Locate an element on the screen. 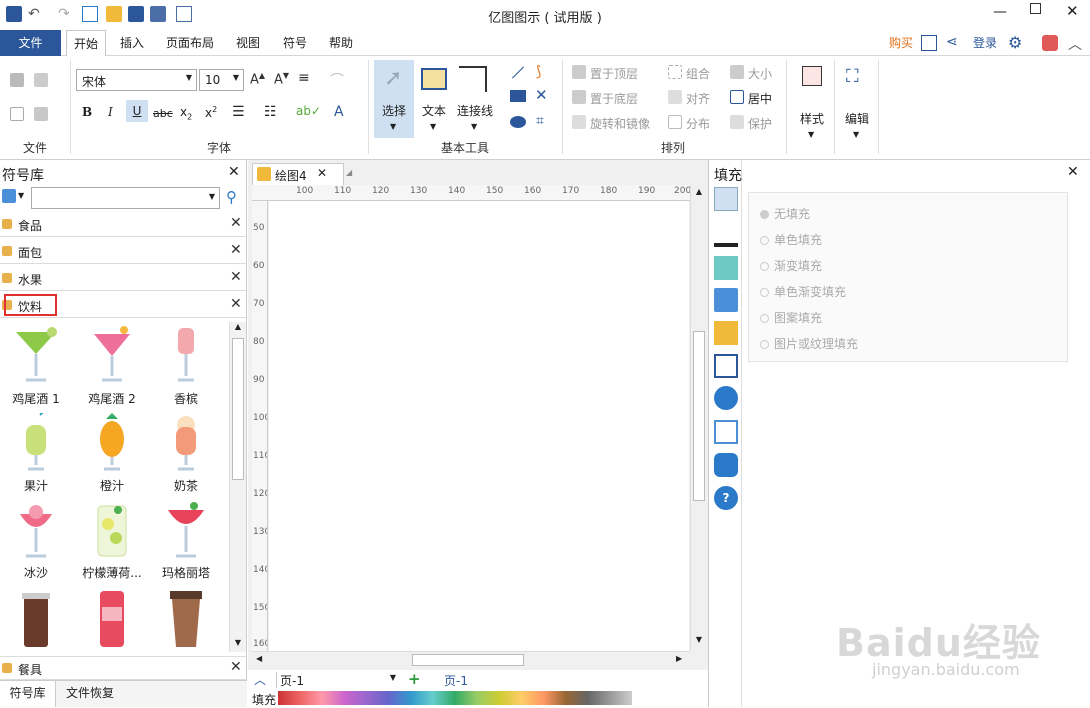 The image size is (1090, 708). cut-icon is located at coordinates (17, 80).